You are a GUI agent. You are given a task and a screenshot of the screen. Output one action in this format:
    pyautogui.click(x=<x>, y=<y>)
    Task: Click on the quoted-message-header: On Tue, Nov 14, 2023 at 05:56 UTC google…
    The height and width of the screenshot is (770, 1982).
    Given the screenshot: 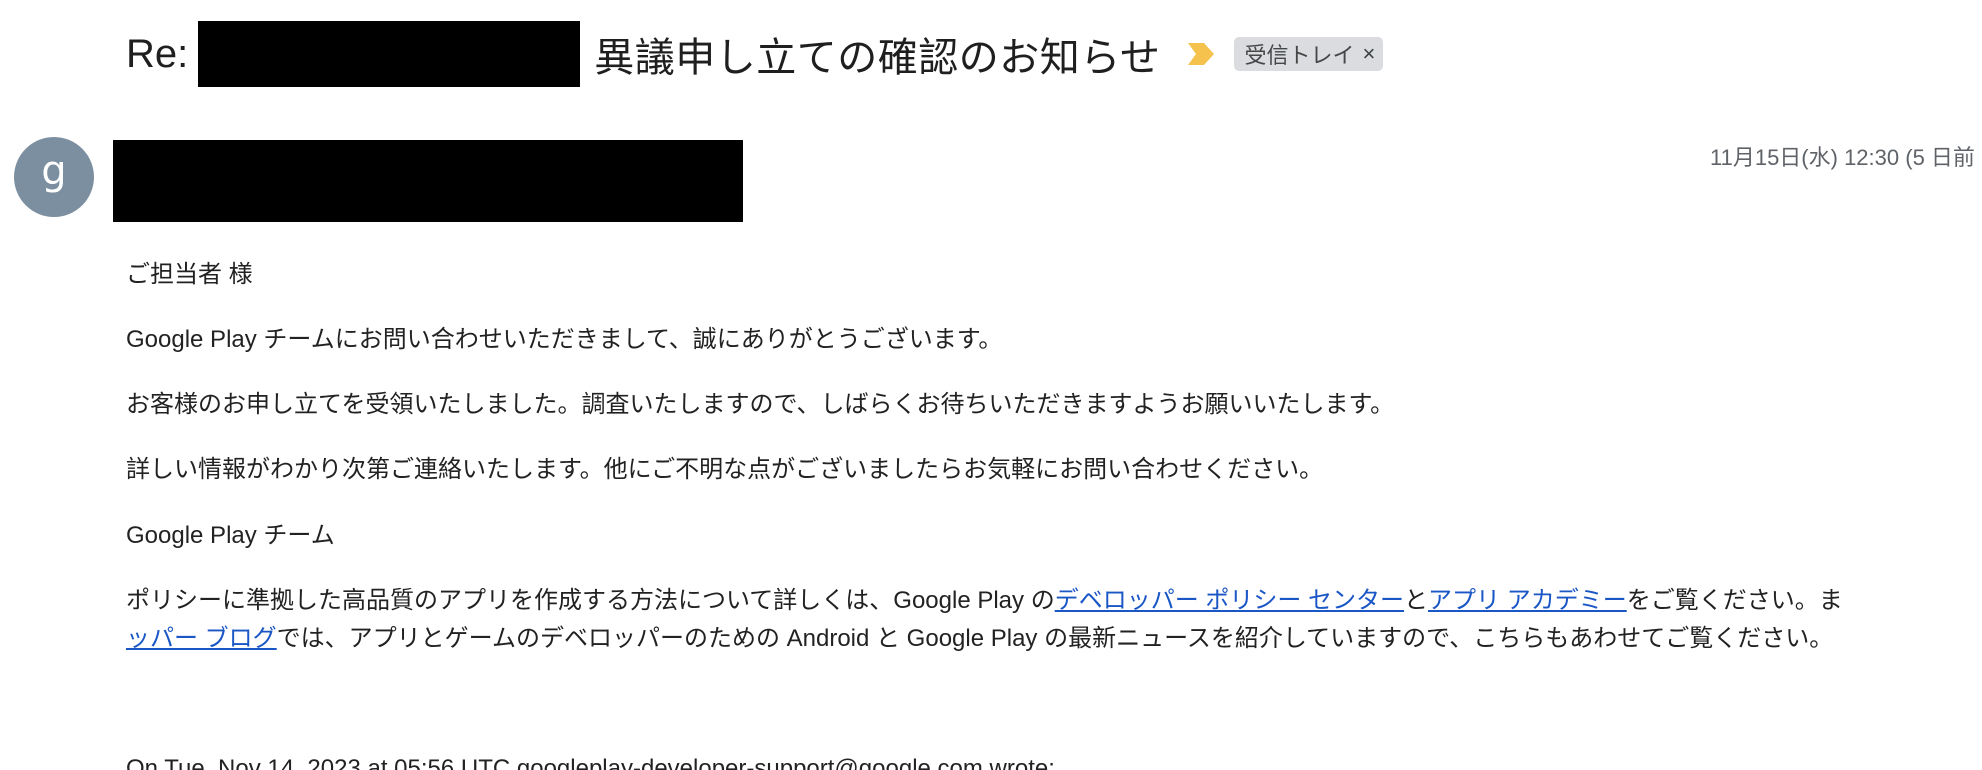 What is the action you would take?
    pyautogui.click(x=590, y=762)
    